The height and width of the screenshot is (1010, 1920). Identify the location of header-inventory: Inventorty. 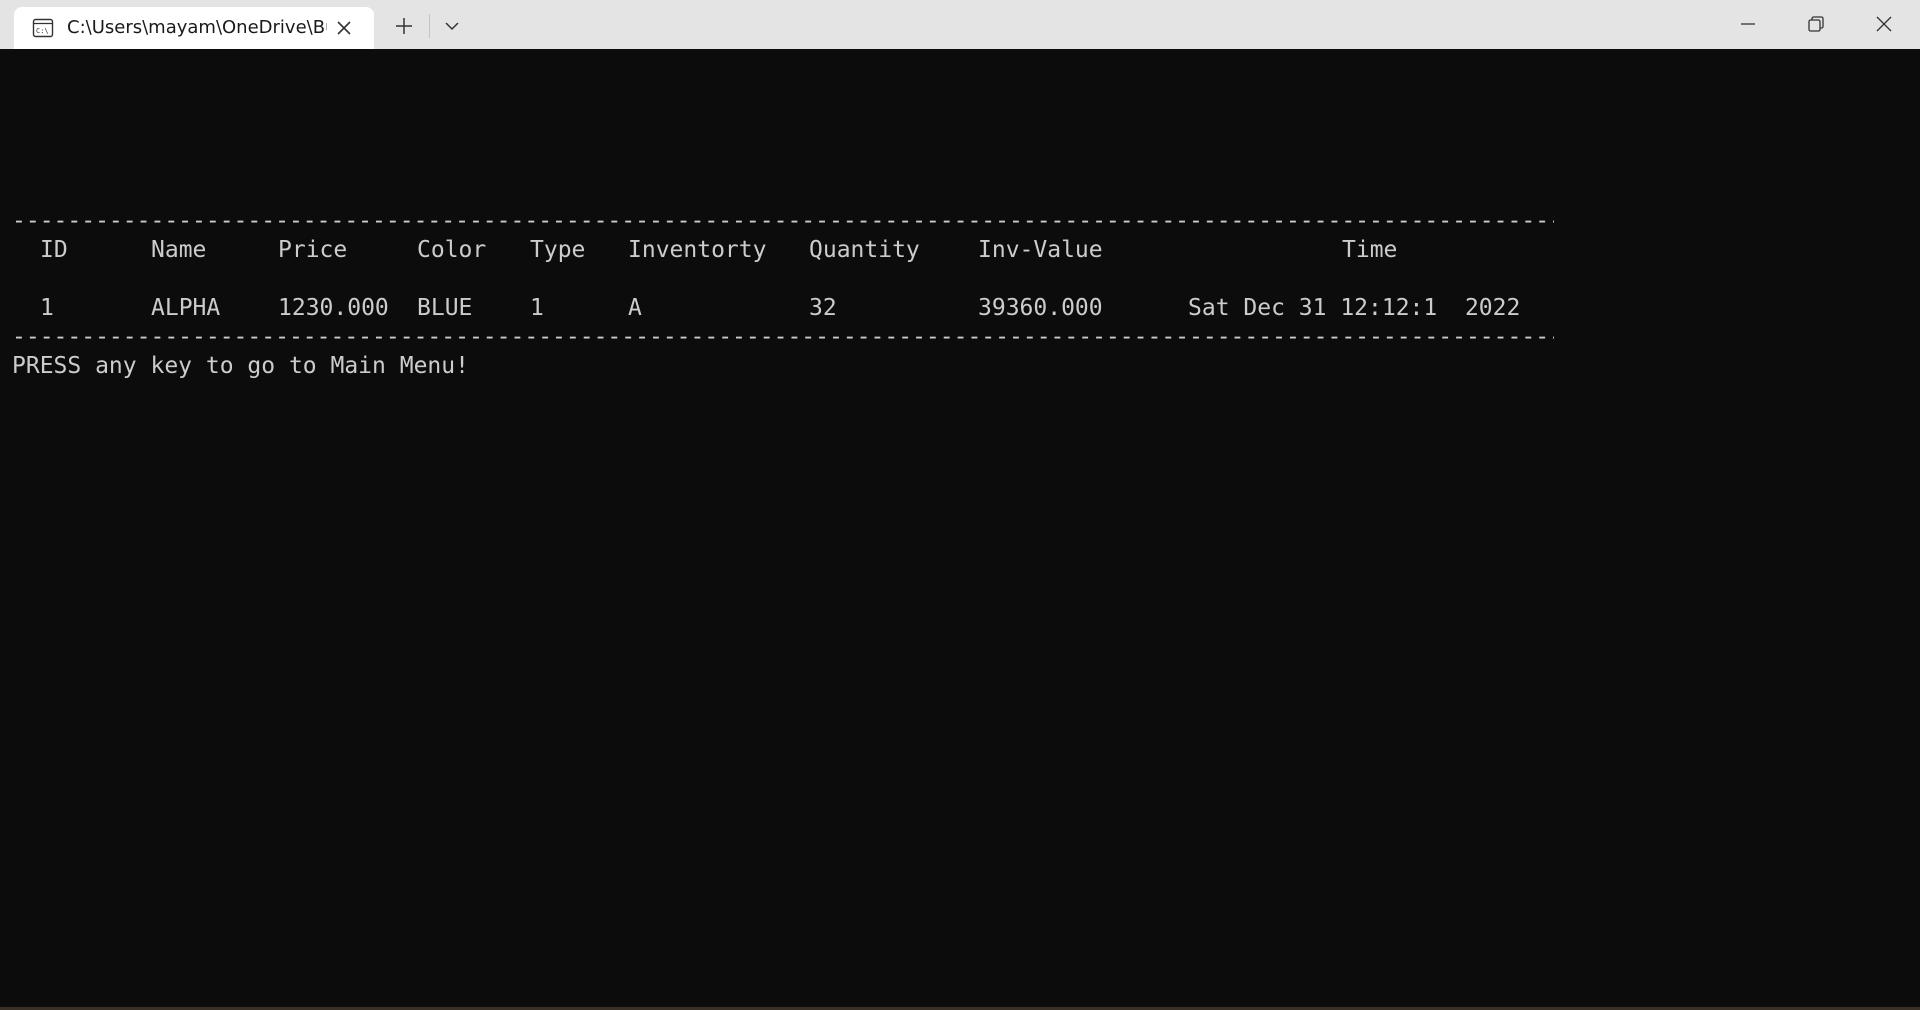
(697, 250).